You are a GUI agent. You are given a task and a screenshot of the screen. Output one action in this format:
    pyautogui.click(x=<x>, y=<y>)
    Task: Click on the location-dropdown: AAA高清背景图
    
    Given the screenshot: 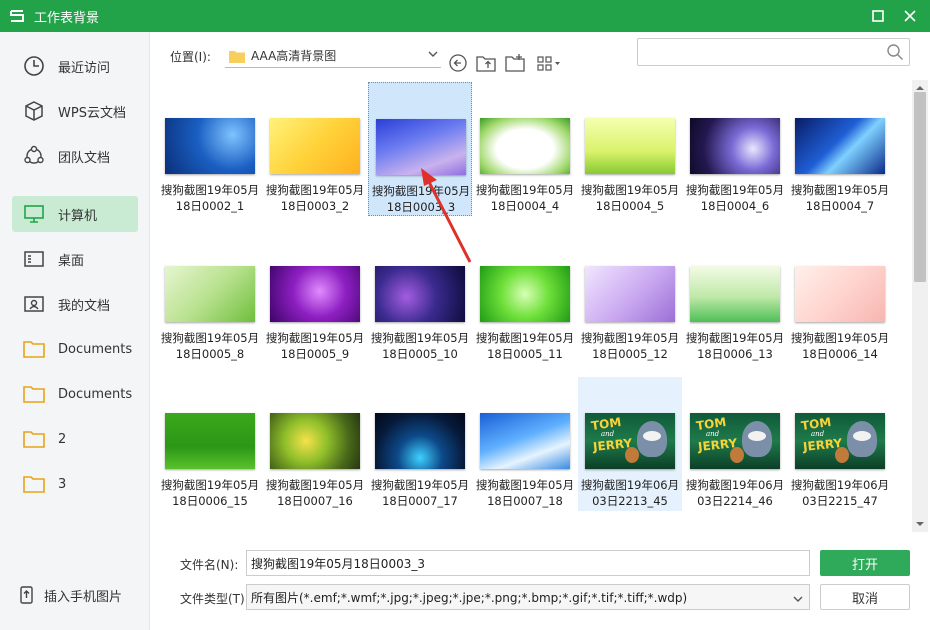 What is the action you would take?
    pyautogui.click(x=333, y=56)
    